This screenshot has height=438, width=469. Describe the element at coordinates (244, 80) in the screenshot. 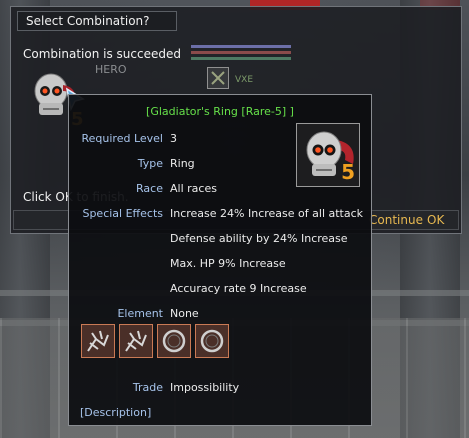

I see `slot-label: VXE` at that location.